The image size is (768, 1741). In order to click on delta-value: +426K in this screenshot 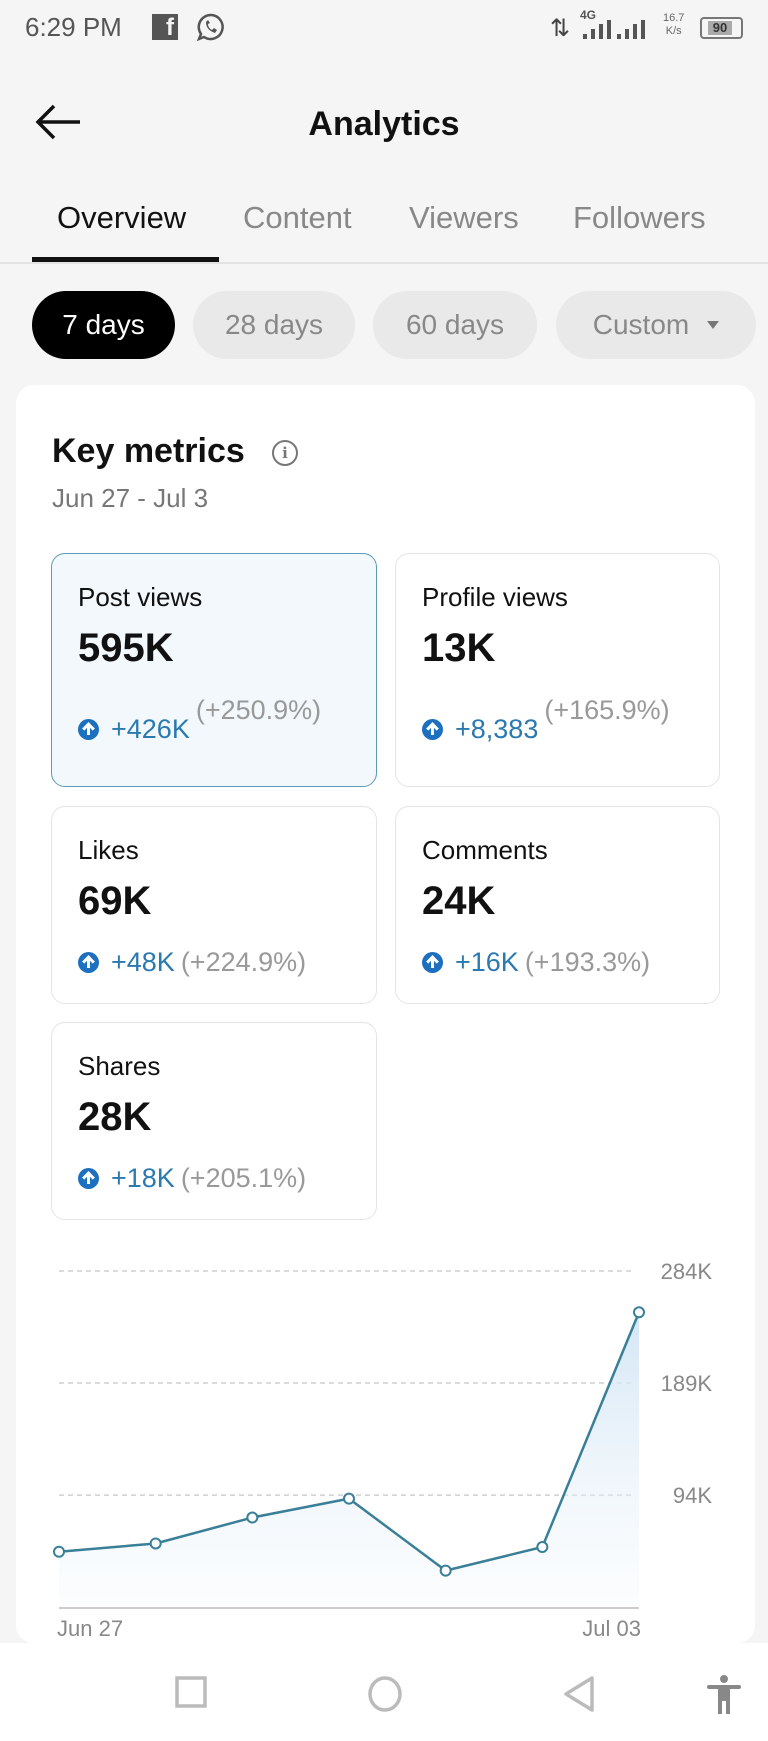, I will do `click(150, 729)`.